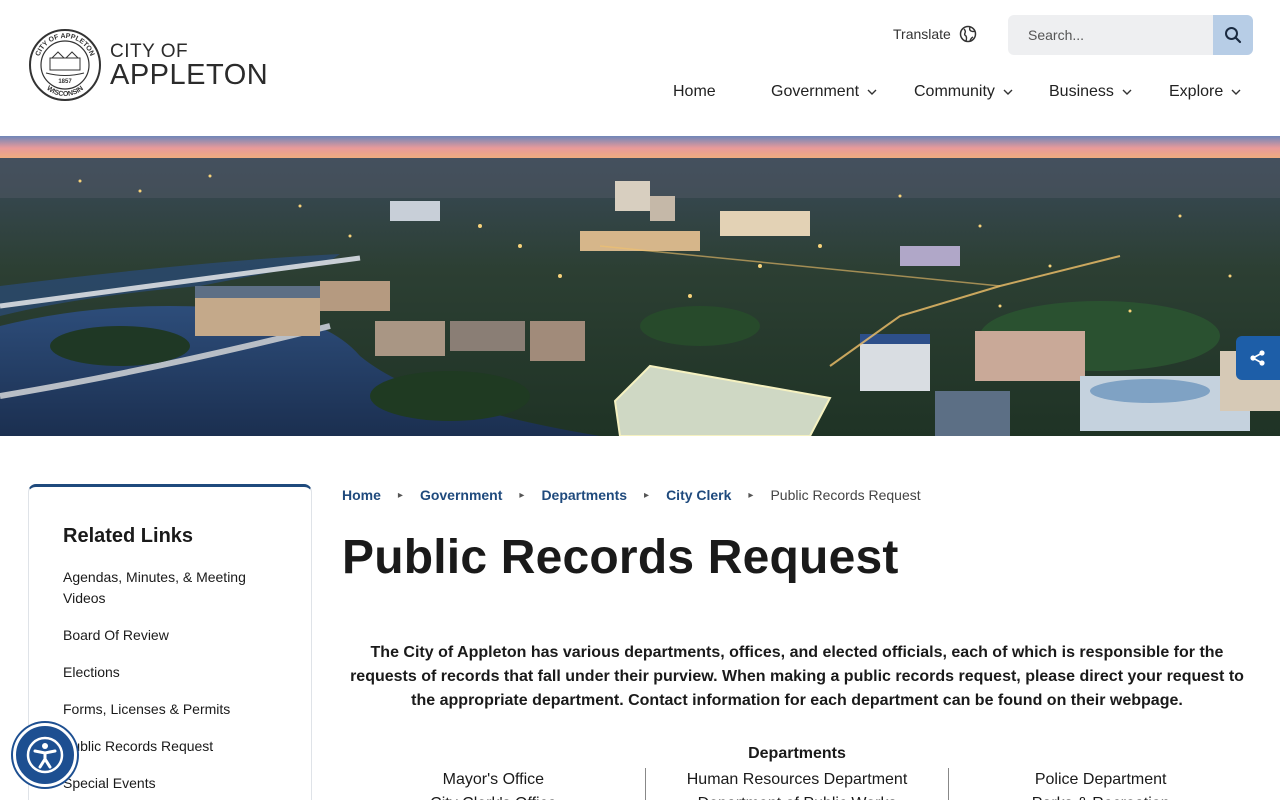 This screenshot has height=800, width=1280. I want to click on accessibility-button, so click(45, 755).